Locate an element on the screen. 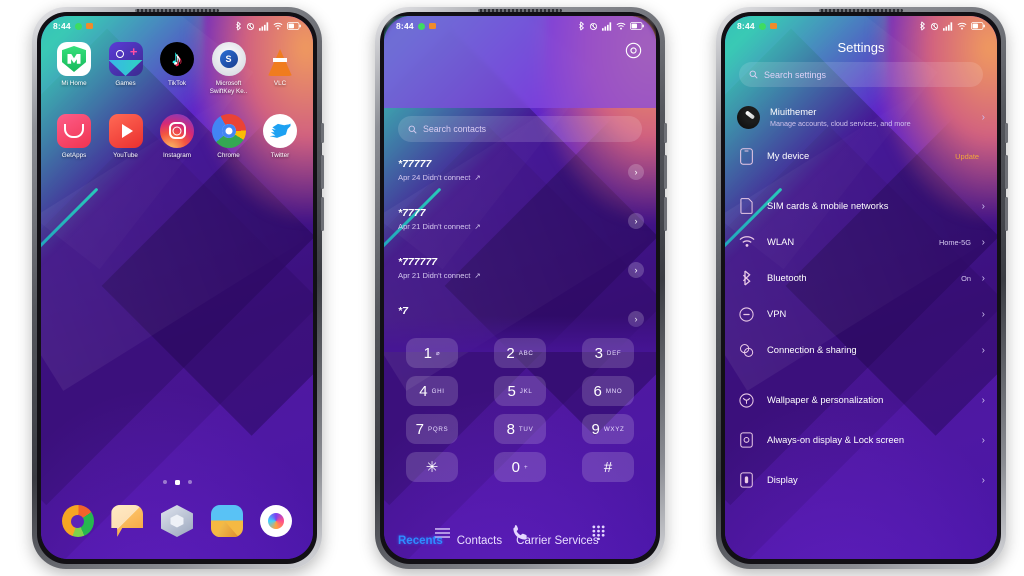  settings-item-display: Display › is located at coordinates (861, 480).